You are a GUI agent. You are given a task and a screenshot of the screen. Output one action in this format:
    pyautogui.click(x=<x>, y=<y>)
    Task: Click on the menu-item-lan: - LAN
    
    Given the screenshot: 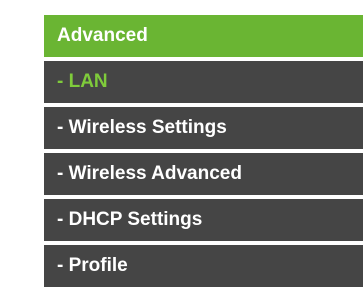 What is the action you would take?
    pyautogui.click(x=203, y=82)
    